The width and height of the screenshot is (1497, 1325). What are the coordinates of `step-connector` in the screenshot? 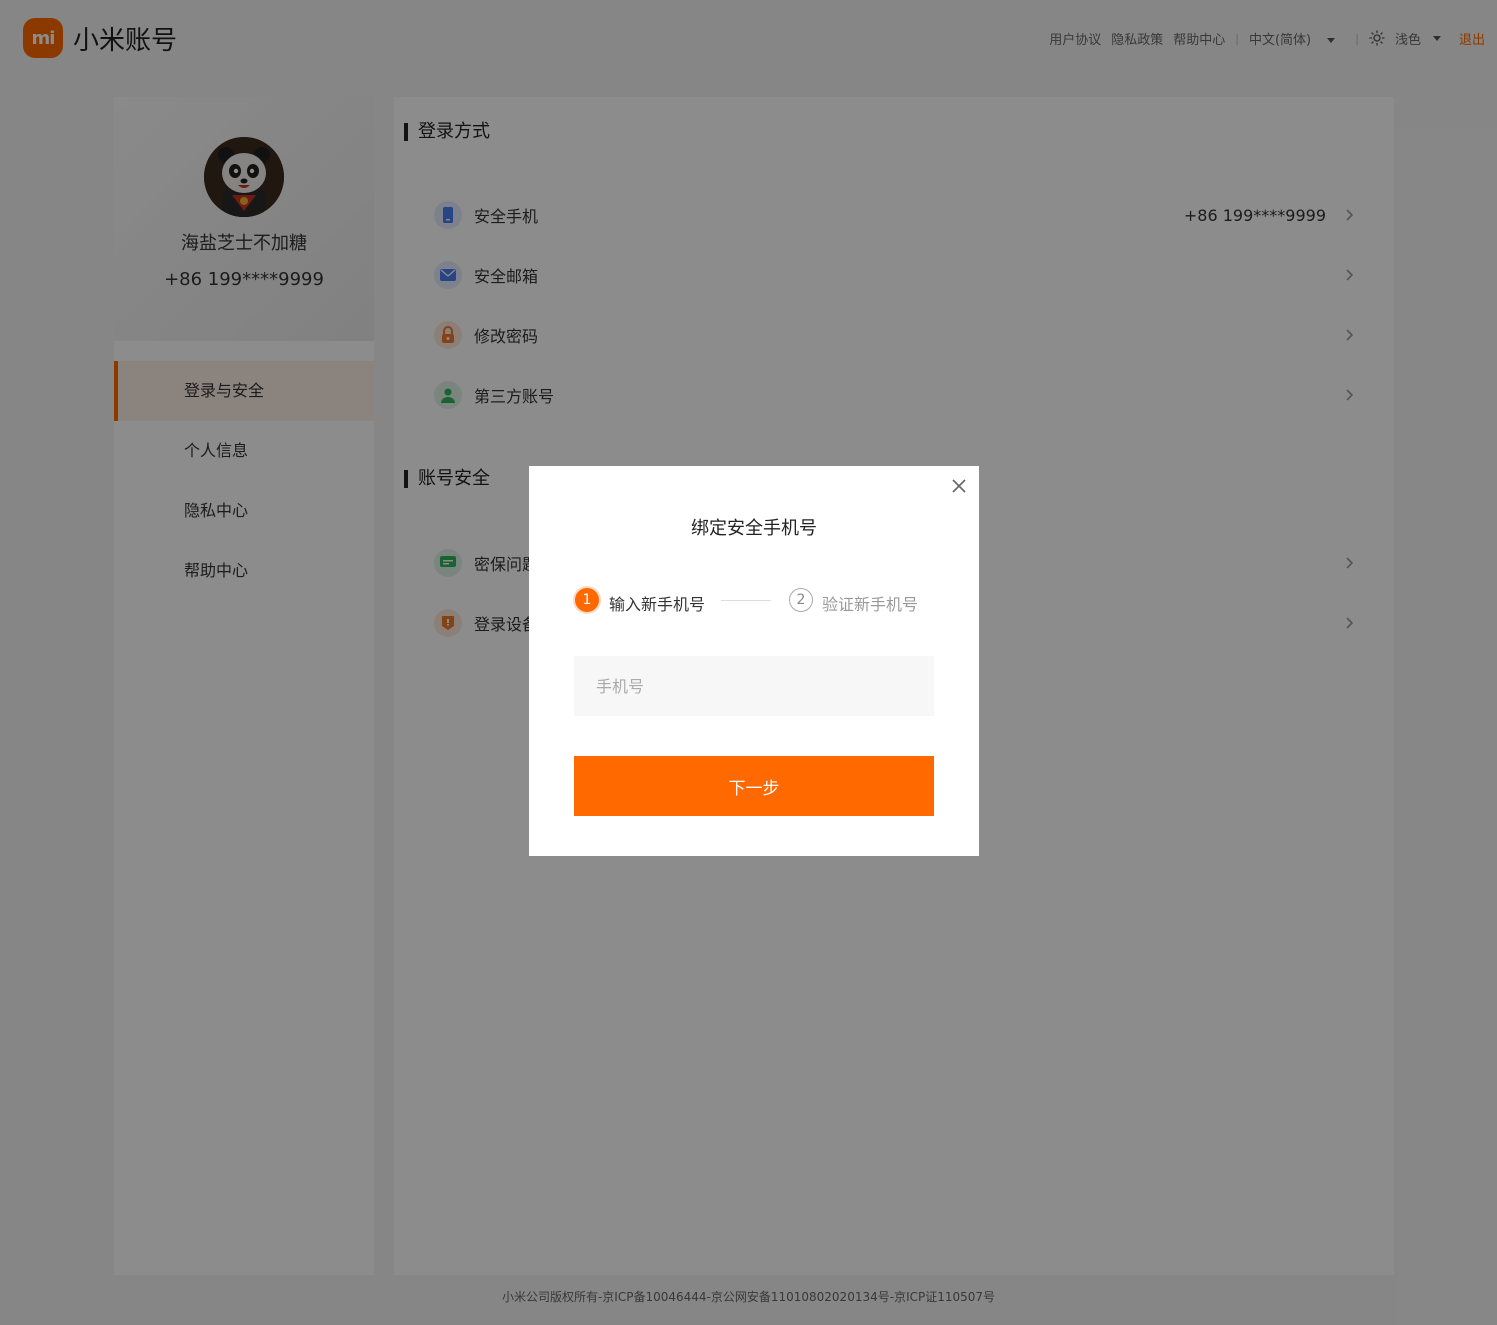 It's located at (746, 600).